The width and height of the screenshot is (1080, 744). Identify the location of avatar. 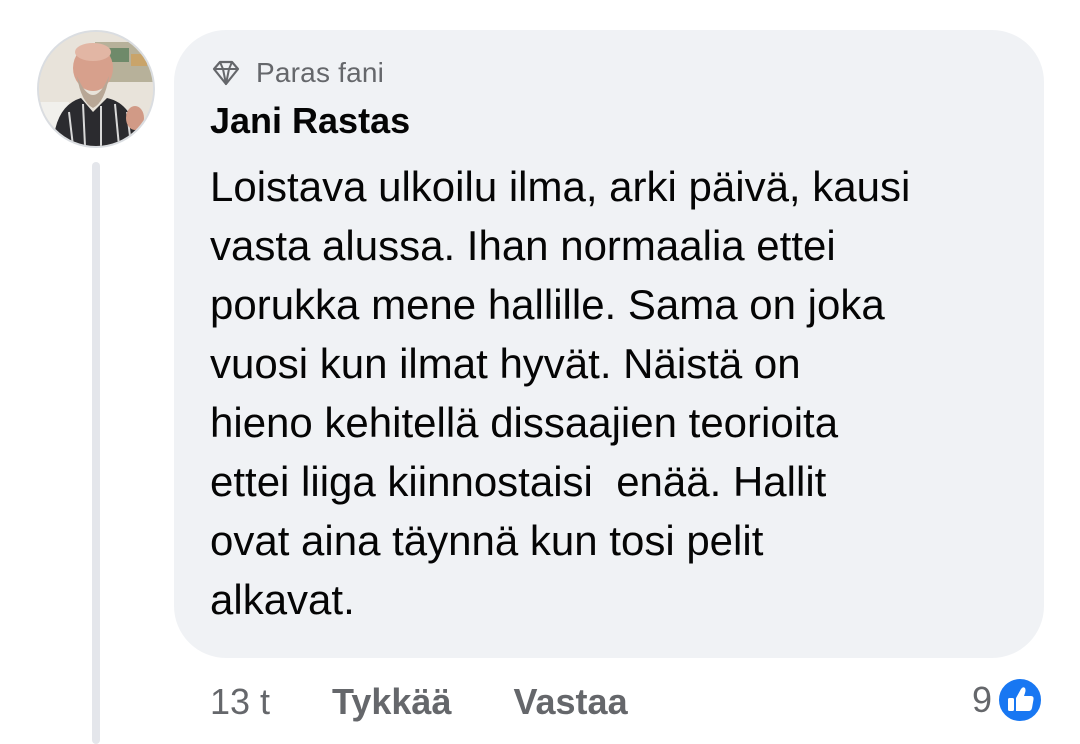
(96, 89).